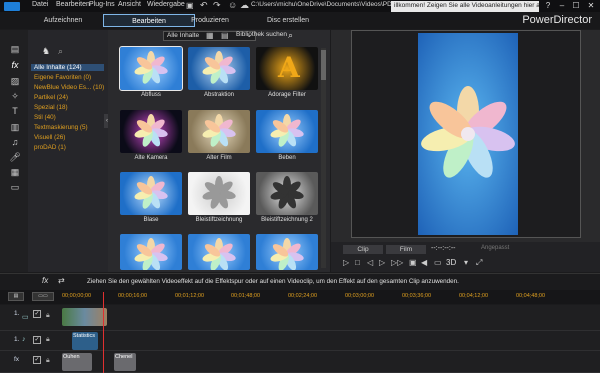  Describe the element at coordinates (85, 341) in the screenshot. I see `audio-clip: Statistics` at that location.